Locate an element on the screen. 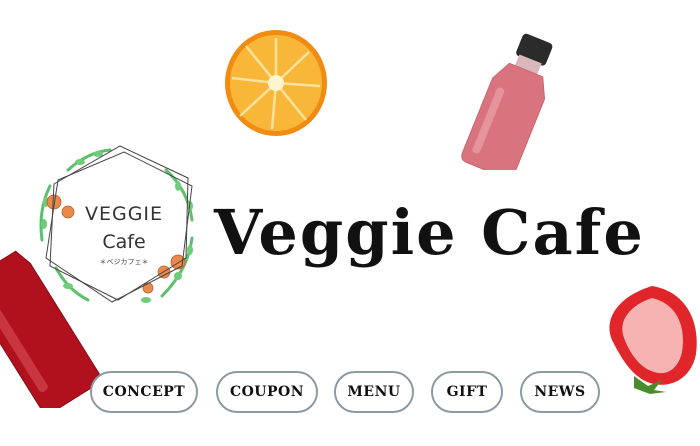  logo-text-veggie: VEGGIE is located at coordinates (124, 214).